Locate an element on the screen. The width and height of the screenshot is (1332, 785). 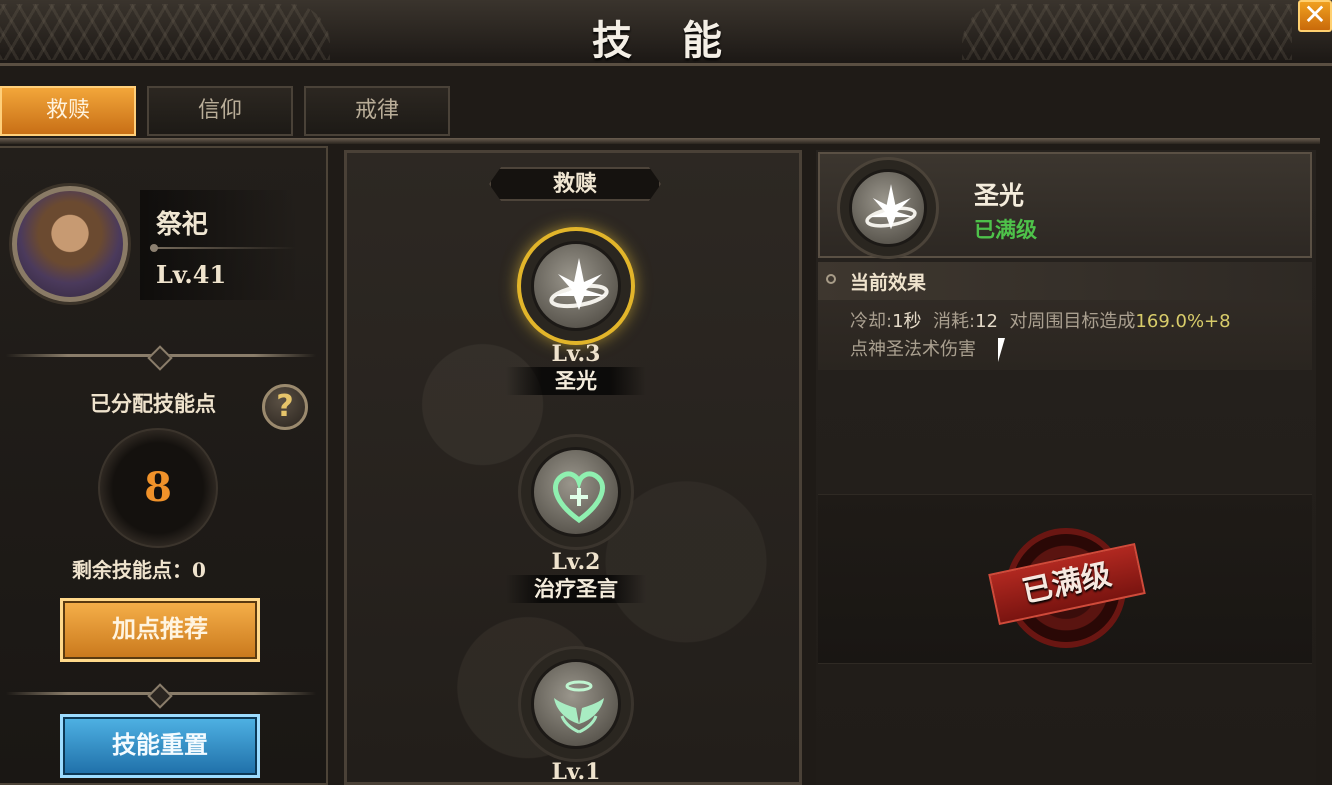
skill-level-heal: Lv.2 is located at coordinates (576, 562).